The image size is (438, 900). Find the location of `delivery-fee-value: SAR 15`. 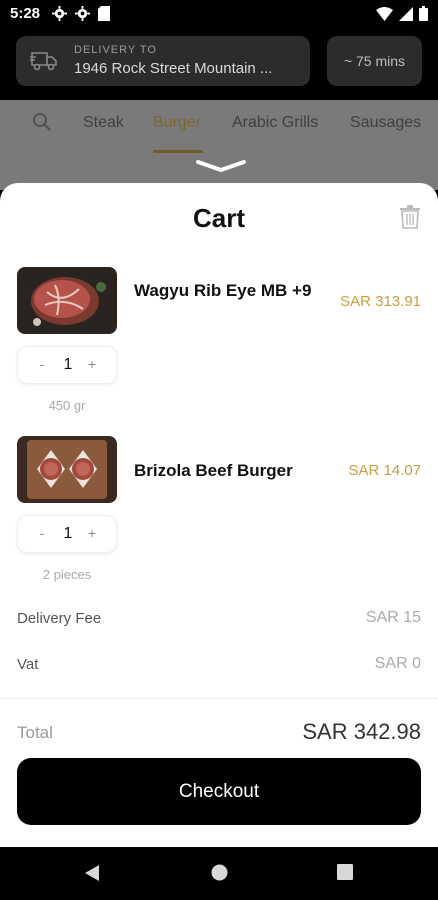

delivery-fee-value: SAR 15 is located at coordinates (393, 617).